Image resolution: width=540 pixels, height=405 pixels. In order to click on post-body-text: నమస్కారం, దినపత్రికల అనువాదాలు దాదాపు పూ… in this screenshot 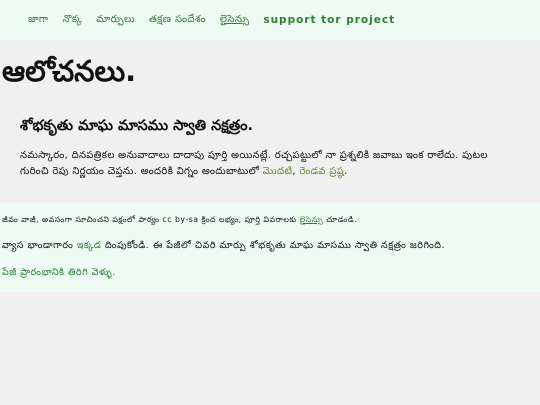, I will do `click(254, 163)`.